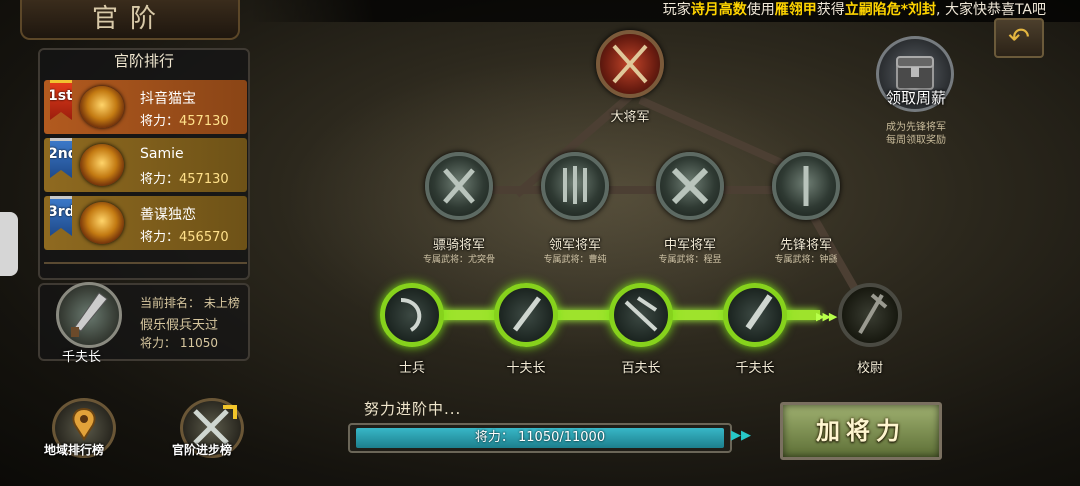  I want to click on sickle-icon, so click(411, 315).